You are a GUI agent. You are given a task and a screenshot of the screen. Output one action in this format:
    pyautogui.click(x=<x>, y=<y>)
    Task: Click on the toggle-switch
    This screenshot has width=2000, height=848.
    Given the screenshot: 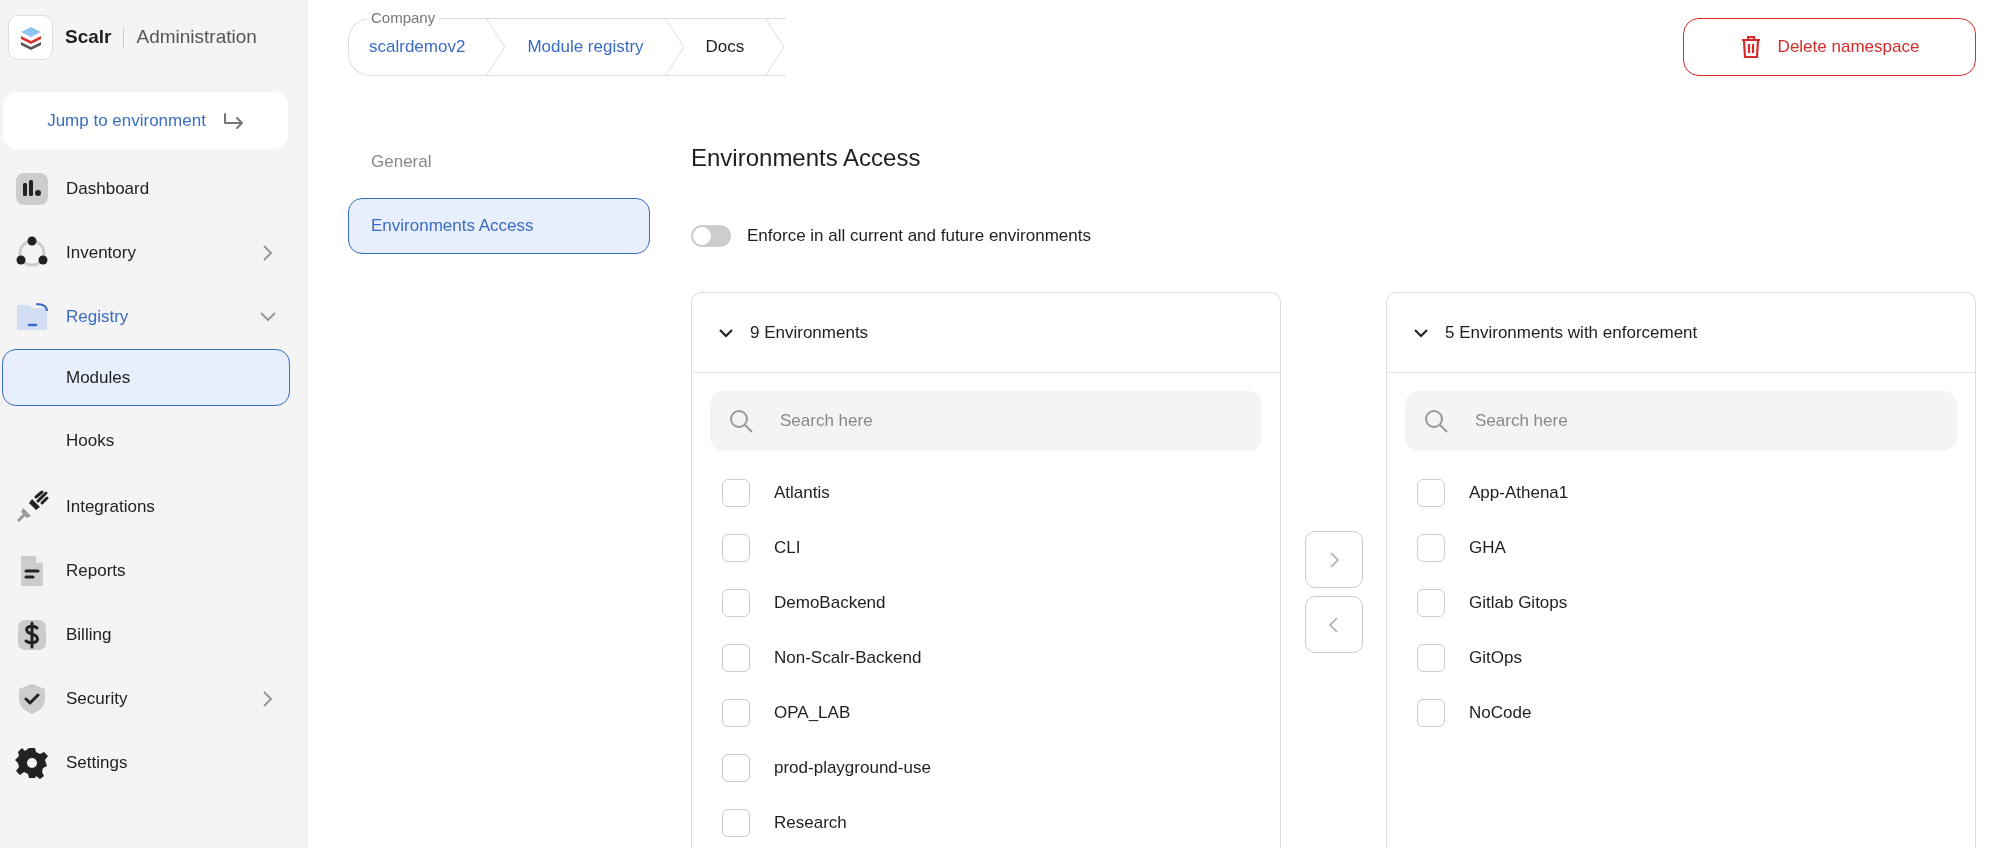 What is the action you would take?
    pyautogui.click(x=711, y=235)
    